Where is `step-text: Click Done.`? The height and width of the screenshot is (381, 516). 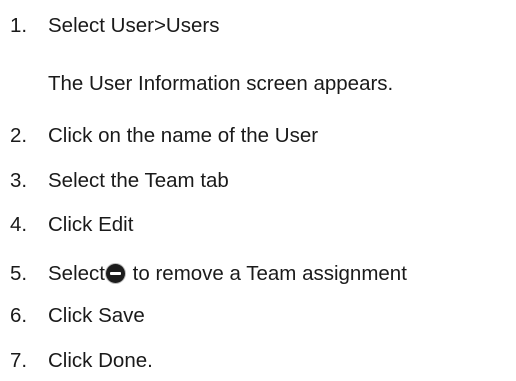 step-text: Click Done. is located at coordinates (100, 360).